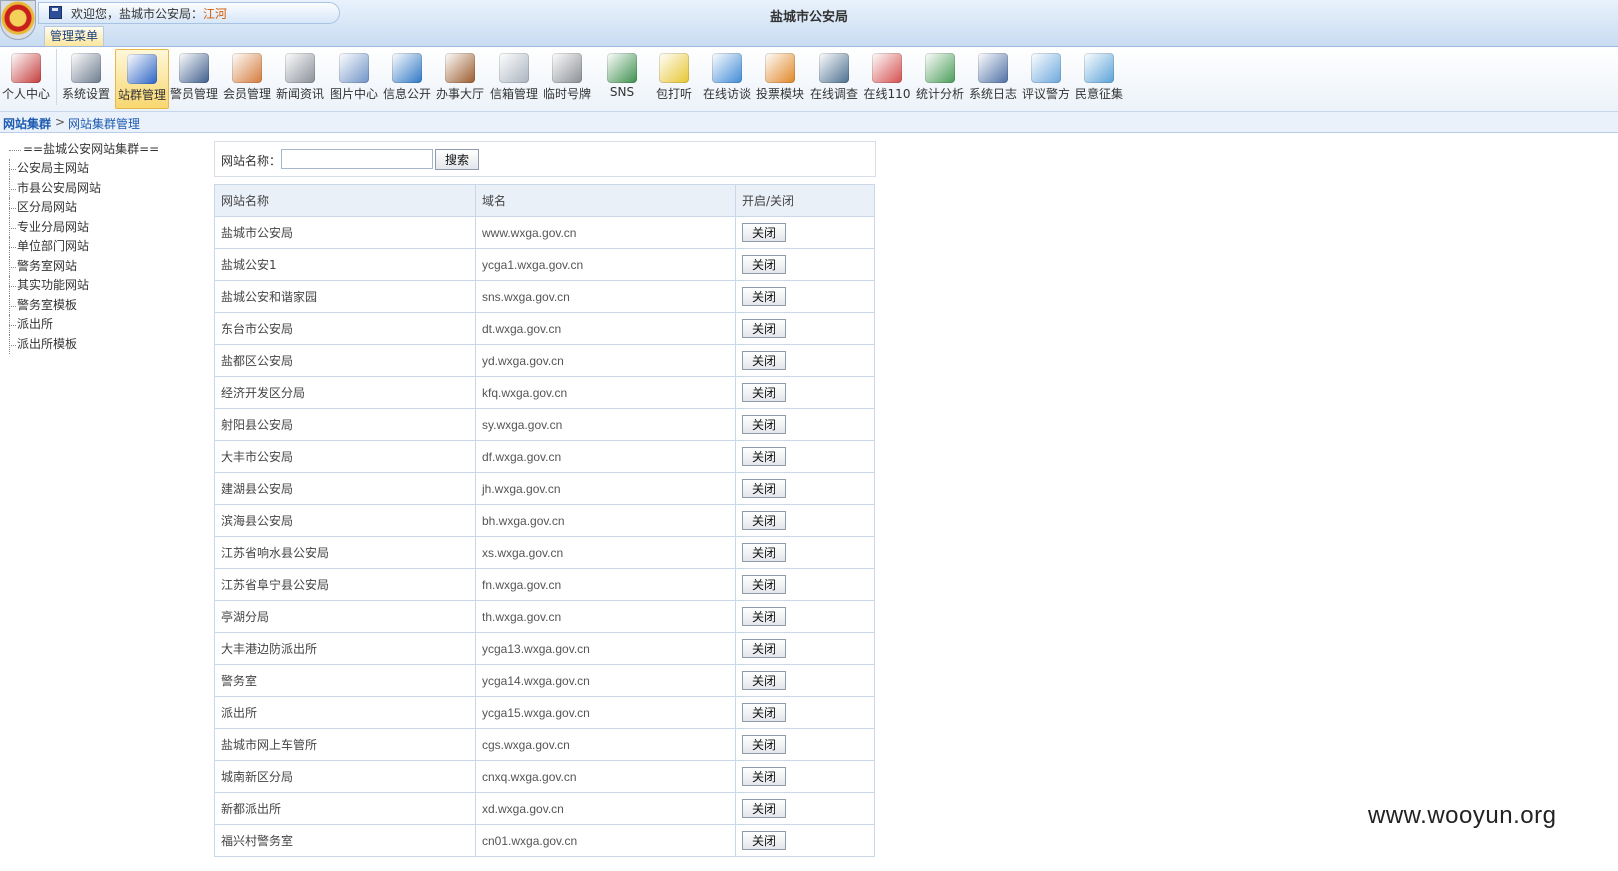 Image resolution: width=1618 pixels, height=871 pixels. Describe the element at coordinates (345, 776) in the screenshot. I see `site-name-cell: 城南新区分局` at that location.